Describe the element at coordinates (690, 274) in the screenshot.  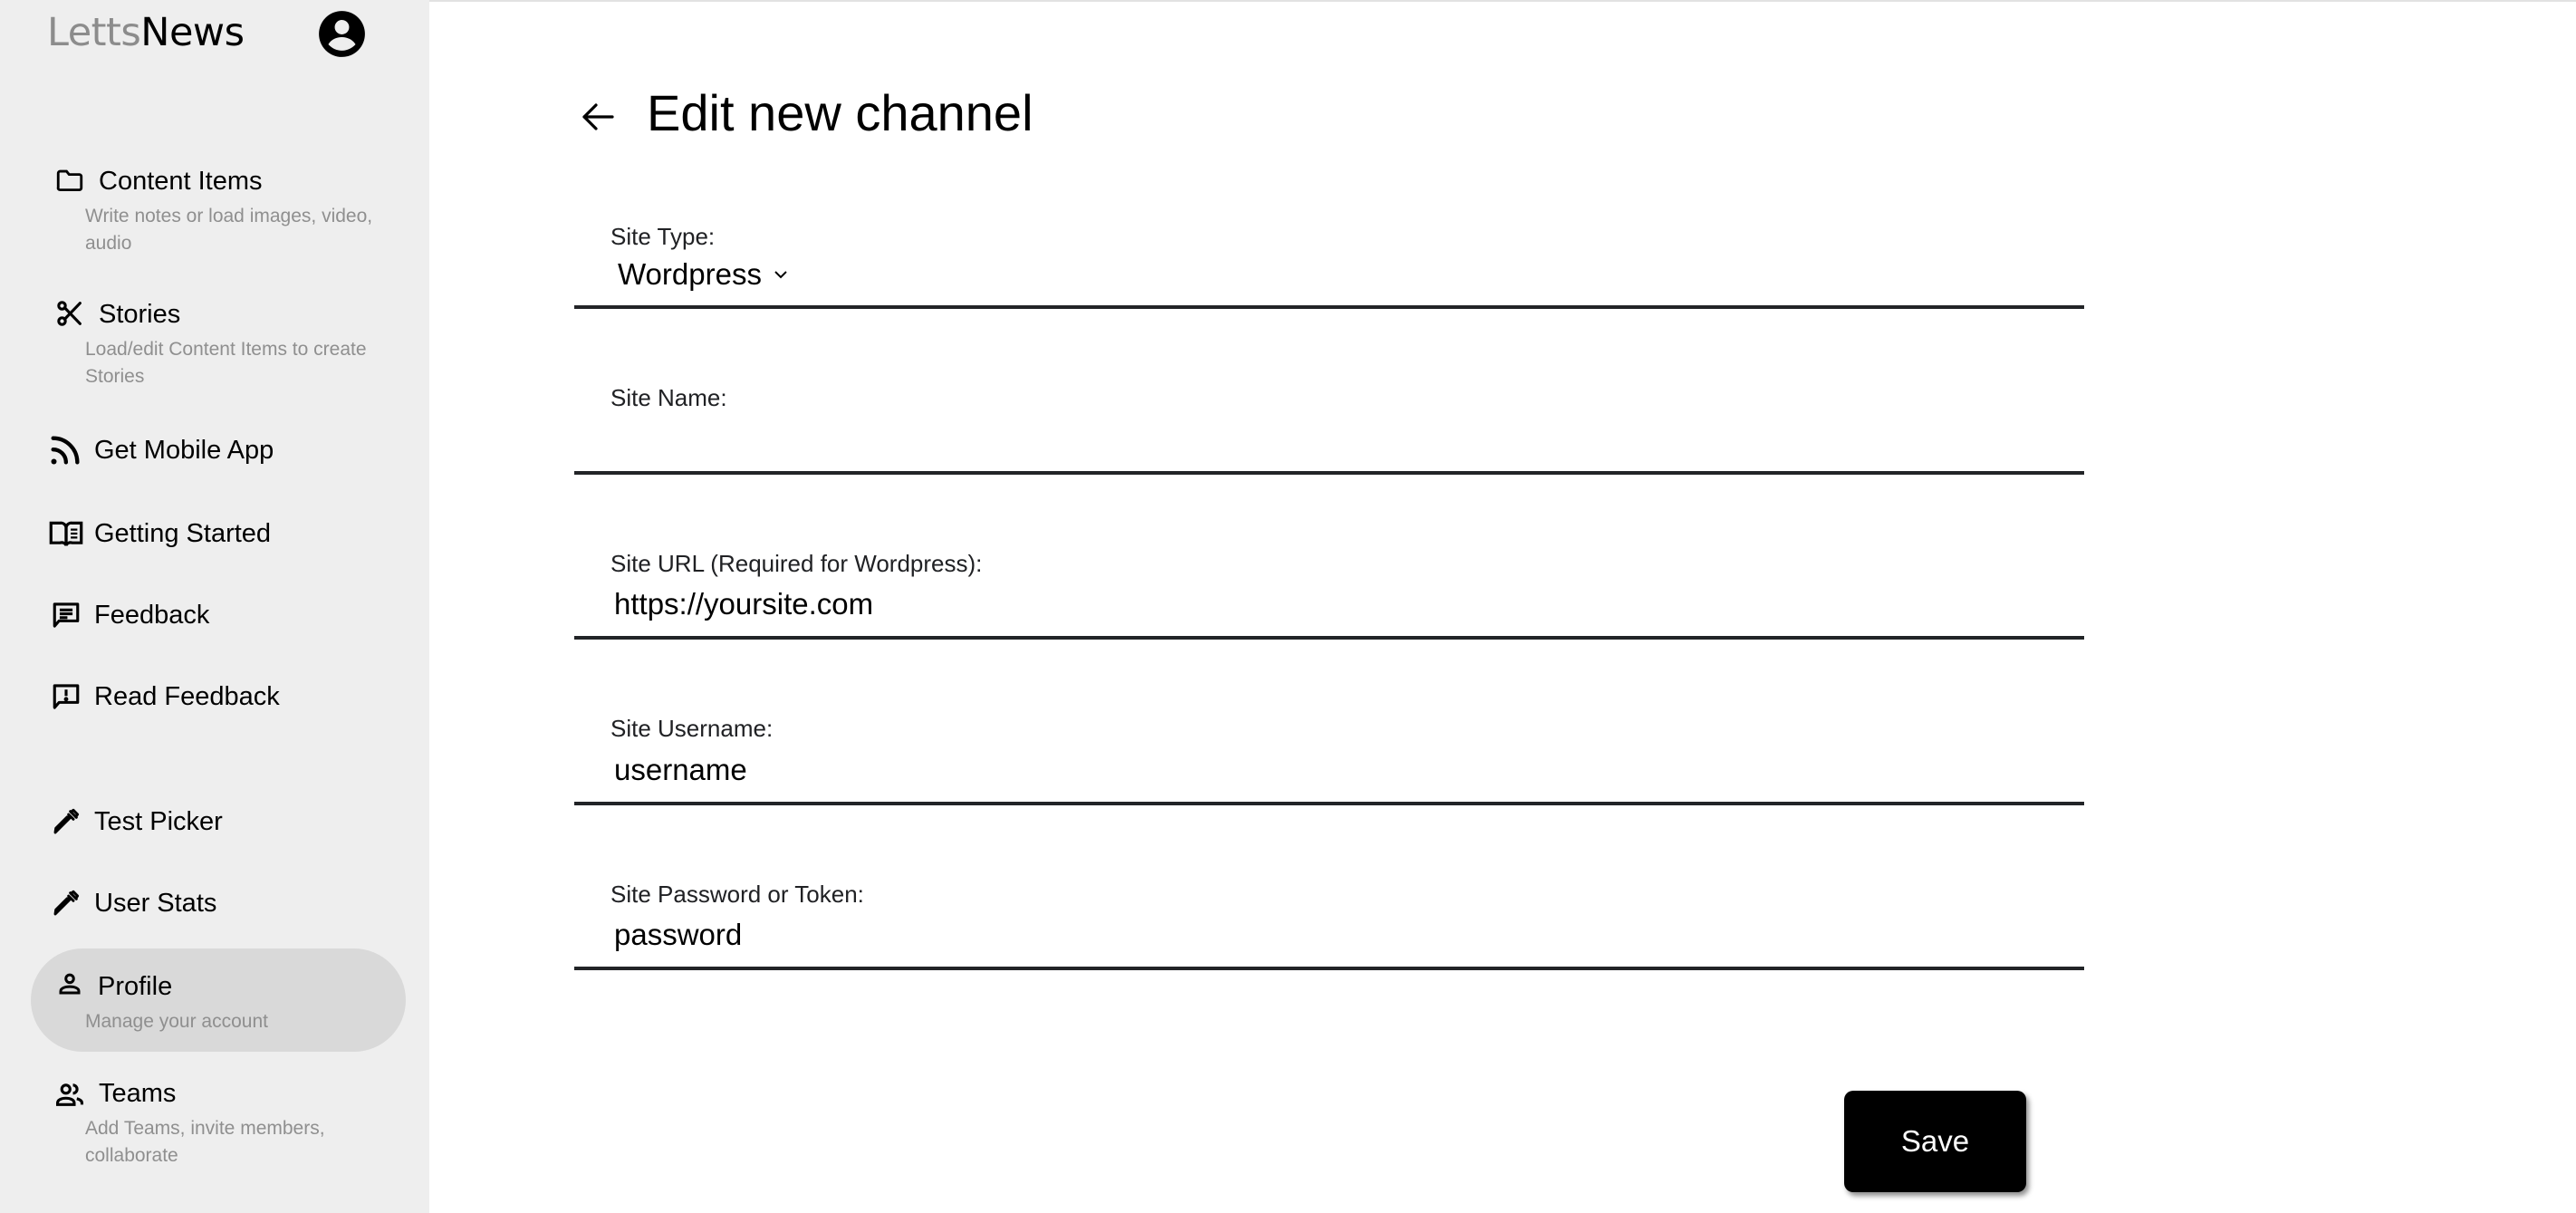
I see `site-type-value: Wordpress` at that location.